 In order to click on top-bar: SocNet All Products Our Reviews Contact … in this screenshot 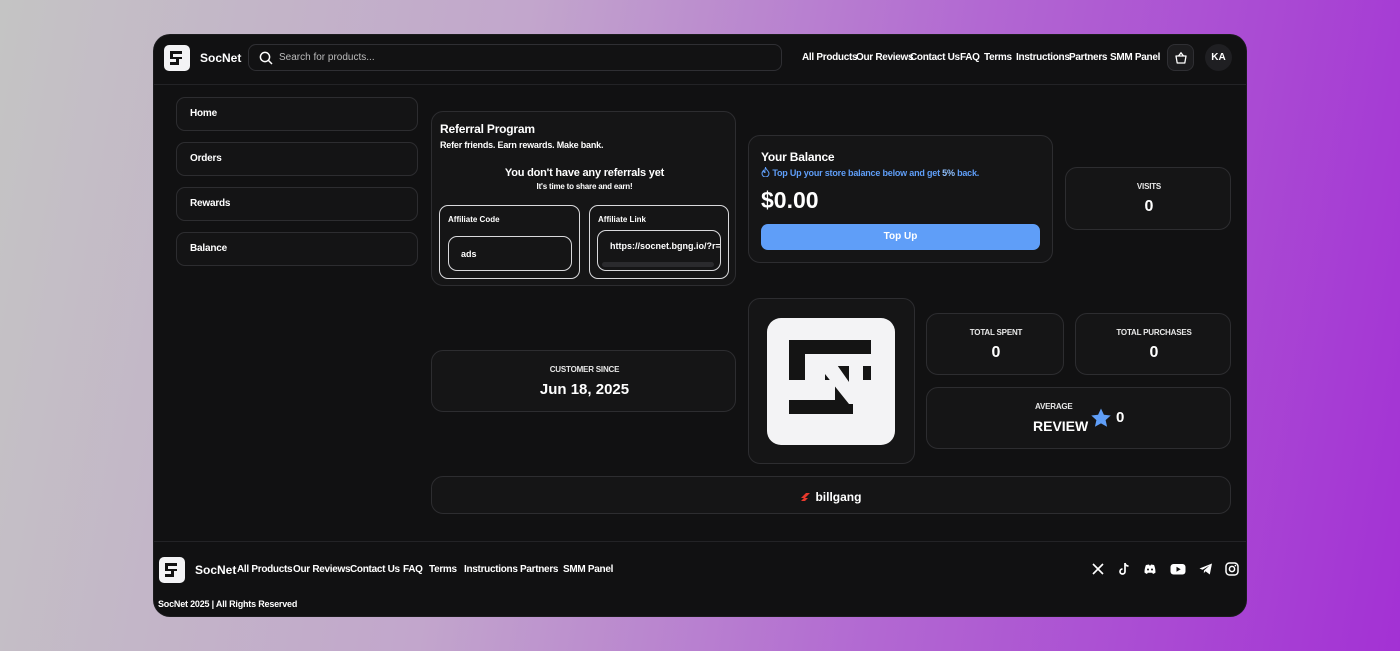, I will do `click(700, 60)`.